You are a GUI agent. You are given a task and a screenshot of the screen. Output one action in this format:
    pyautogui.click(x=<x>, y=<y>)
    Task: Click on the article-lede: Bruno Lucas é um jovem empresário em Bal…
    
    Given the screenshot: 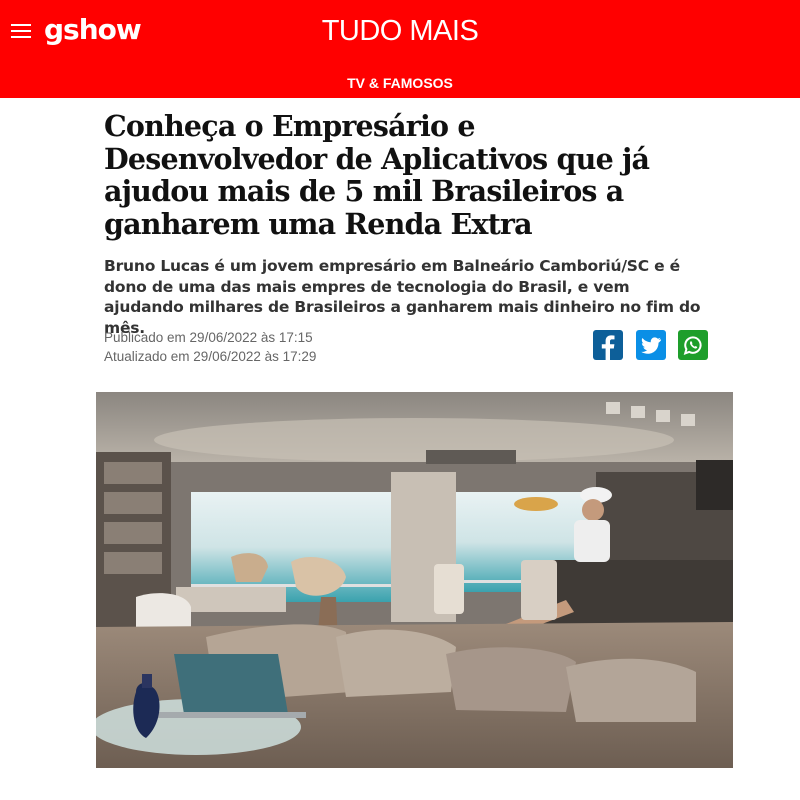 What is the action you would take?
    pyautogui.click(x=402, y=297)
    